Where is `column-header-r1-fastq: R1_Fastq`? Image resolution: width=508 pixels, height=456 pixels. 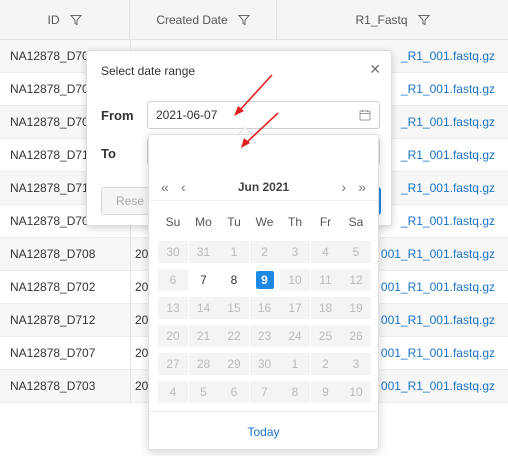
column-header-r1-fastq: R1_Fastq is located at coordinates (392, 20).